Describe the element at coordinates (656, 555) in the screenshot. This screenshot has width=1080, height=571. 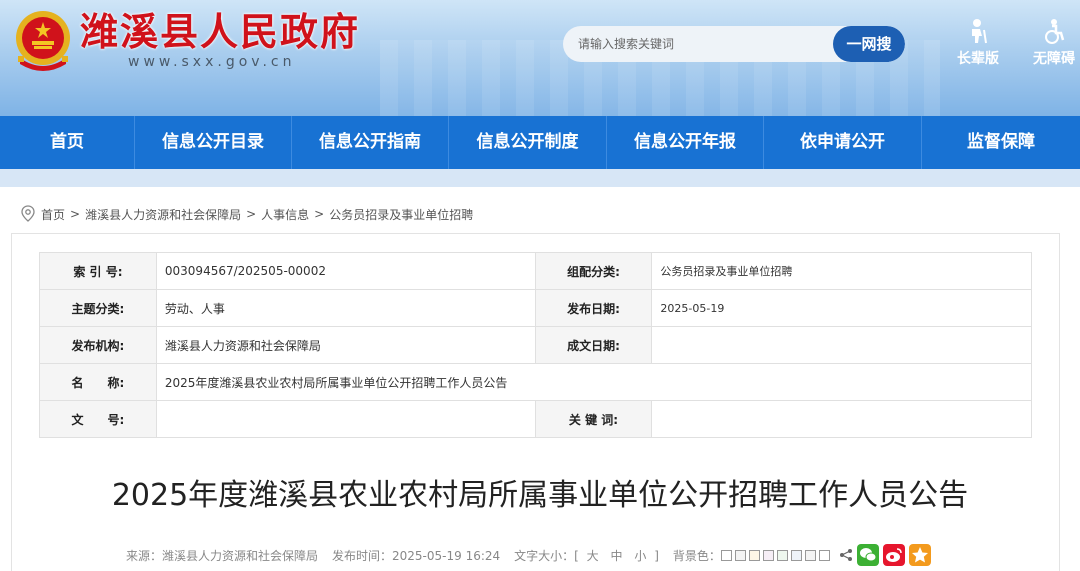
I see `font-size-close: ]` at that location.